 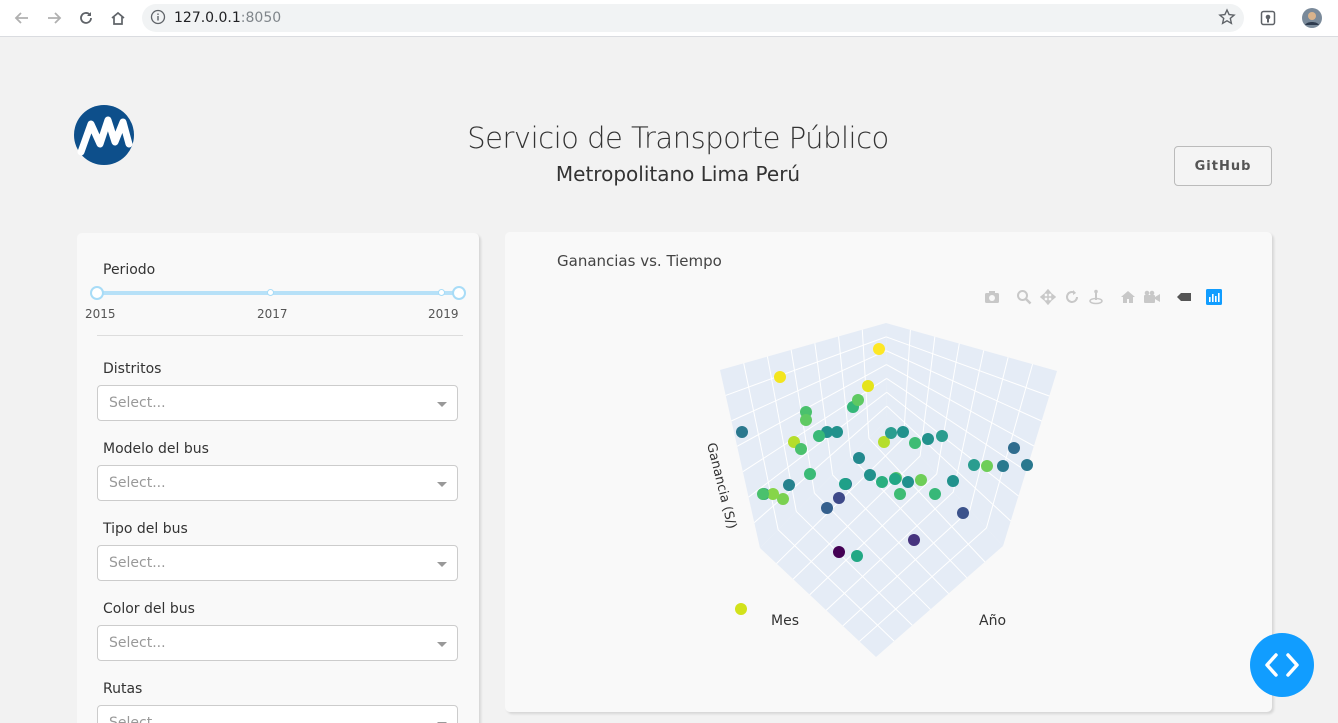 I want to click on url-host: 127.0.0.1, so click(x=207, y=18).